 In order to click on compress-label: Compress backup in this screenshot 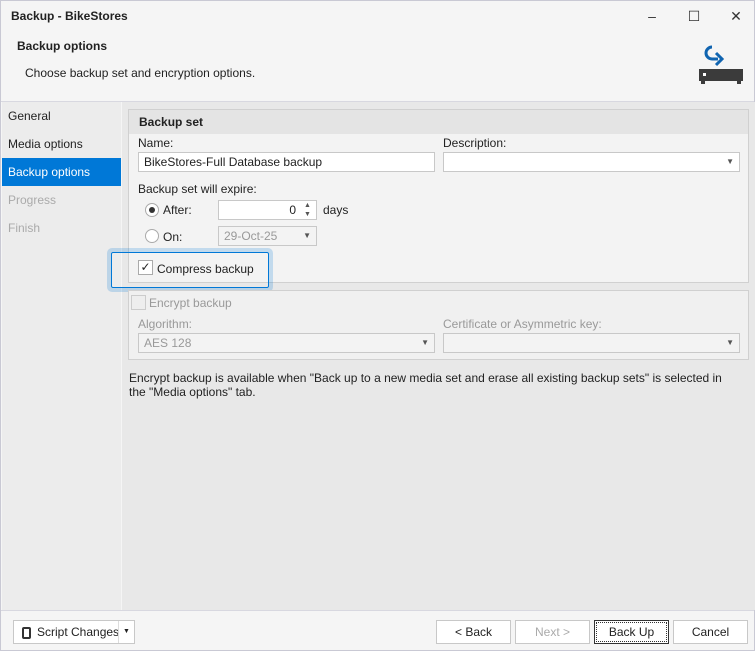, I will do `click(205, 269)`.